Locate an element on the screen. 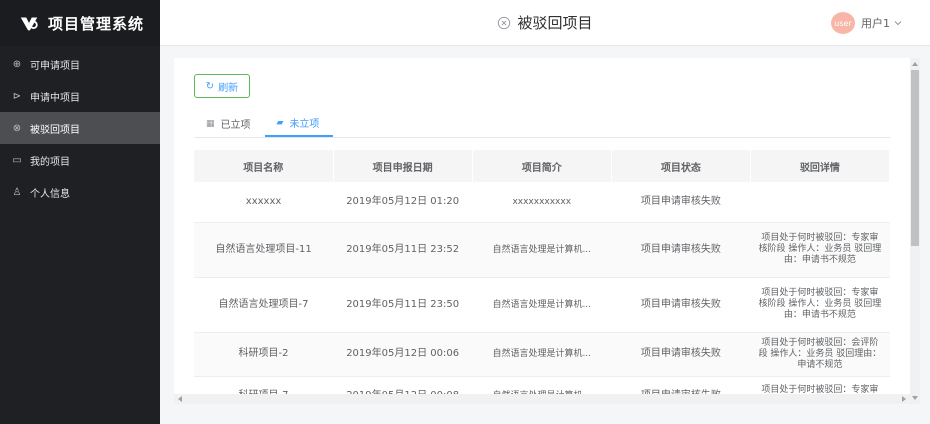 The image size is (930, 424). sidebar-item-label: 申请中项目 is located at coordinates (55, 98).